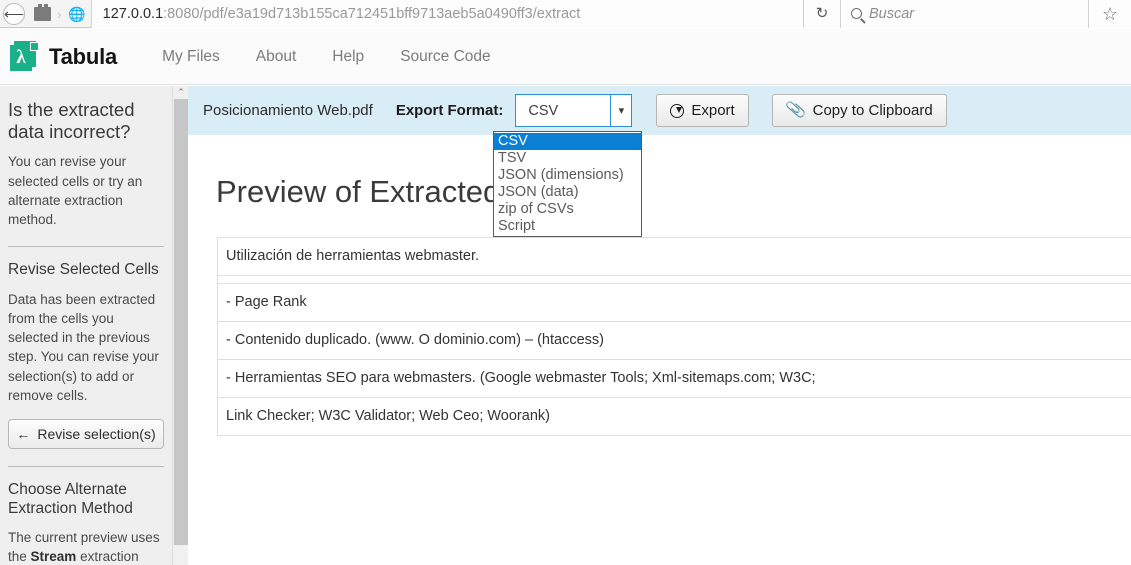  What do you see at coordinates (288, 110) in the screenshot?
I see `pdf-file-name: Posicionamiento Web.pdf` at bounding box center [288, 110].